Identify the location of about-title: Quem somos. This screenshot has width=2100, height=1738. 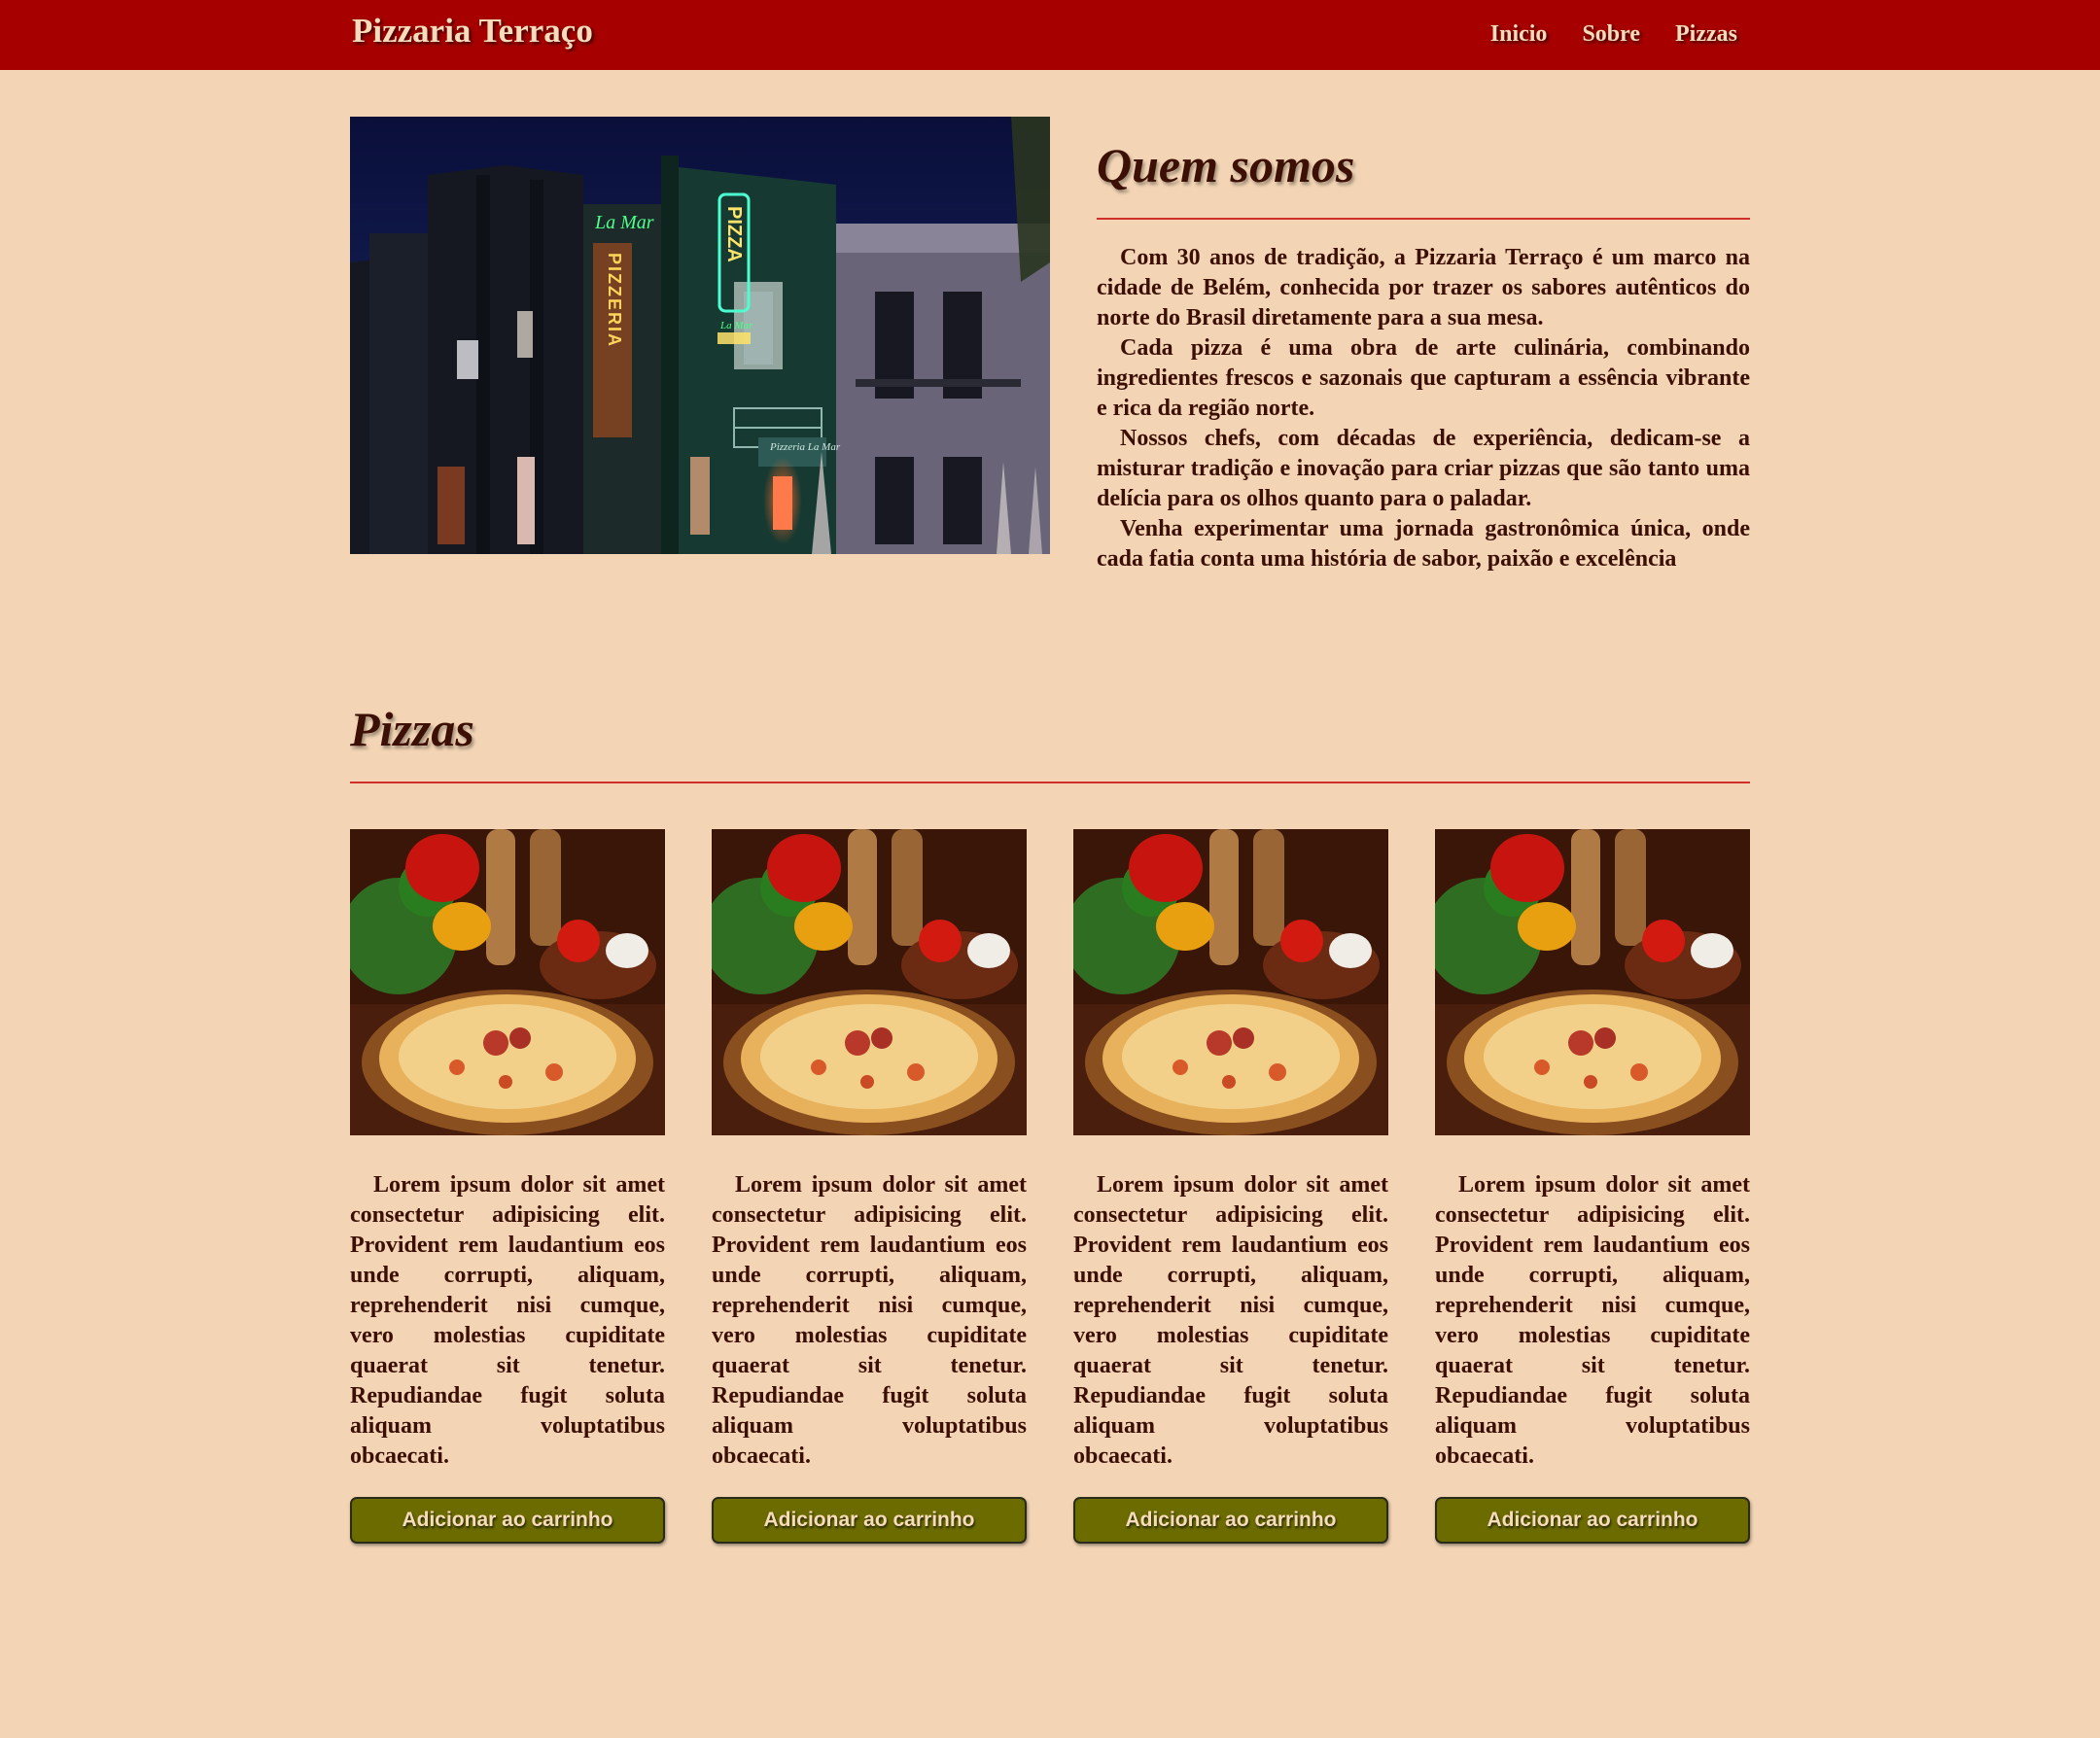
(1226, 165).